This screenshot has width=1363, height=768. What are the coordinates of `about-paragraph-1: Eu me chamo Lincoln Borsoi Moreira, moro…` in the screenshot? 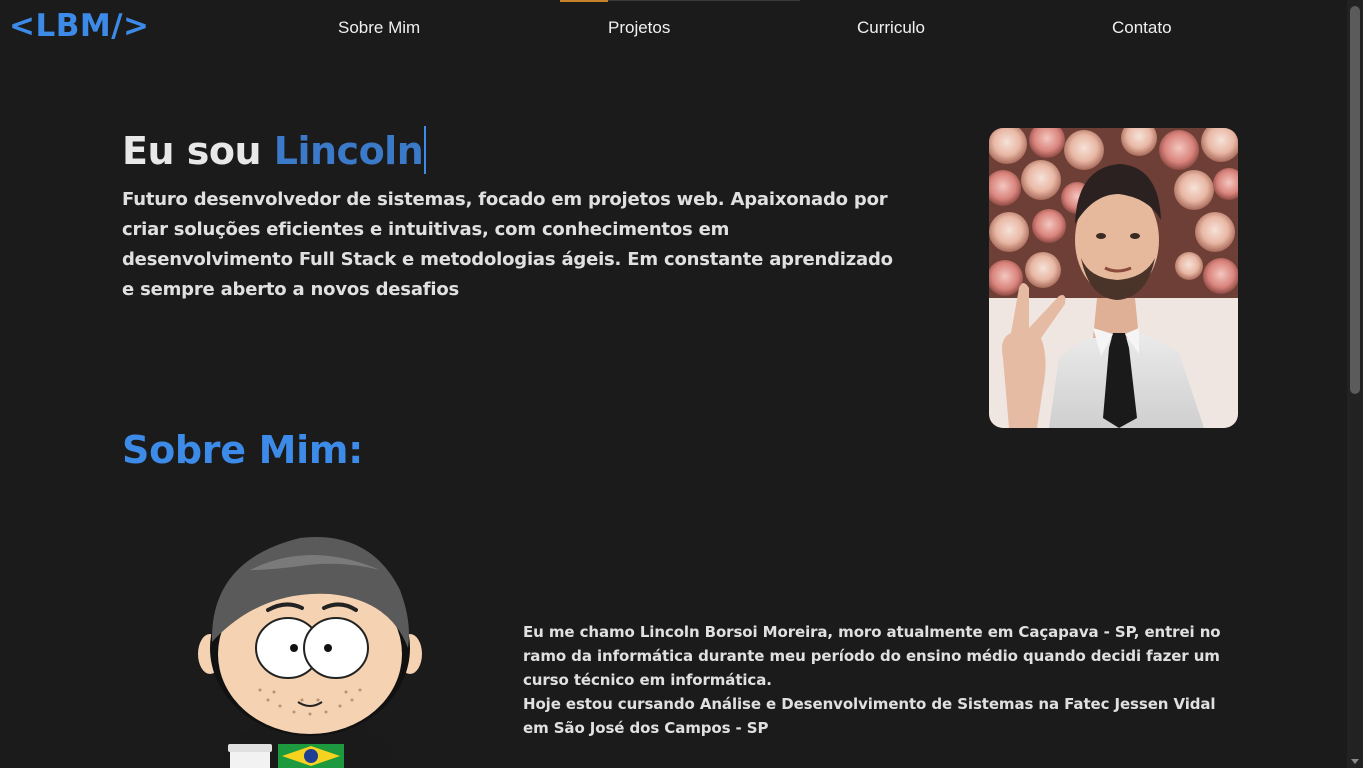 It's located at (872, 656).